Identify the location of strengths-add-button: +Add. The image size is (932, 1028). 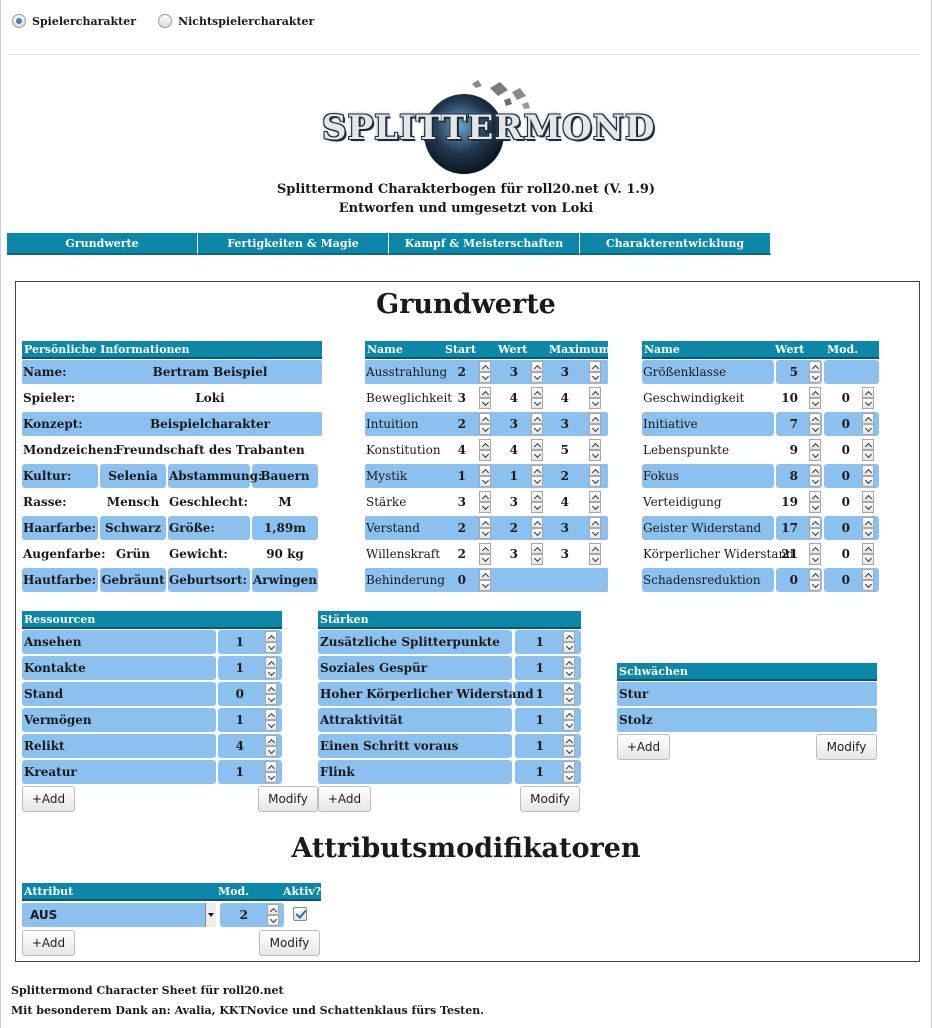
(344, 799).